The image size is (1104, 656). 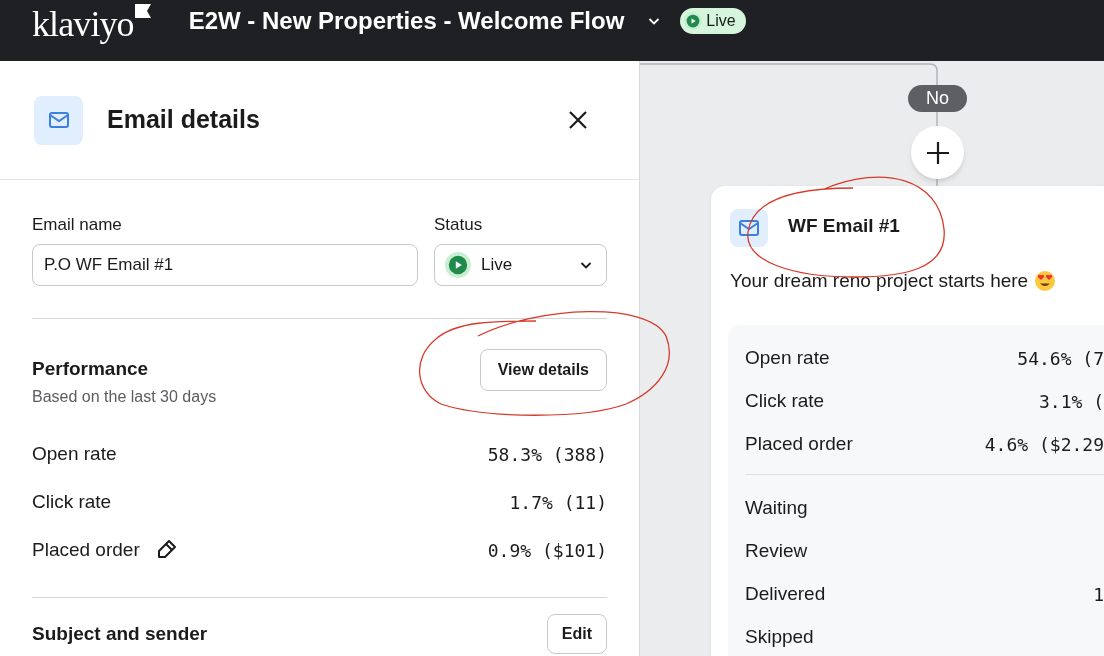 I want to click on card-title: WF Email #1, so click(x=844, y=226).